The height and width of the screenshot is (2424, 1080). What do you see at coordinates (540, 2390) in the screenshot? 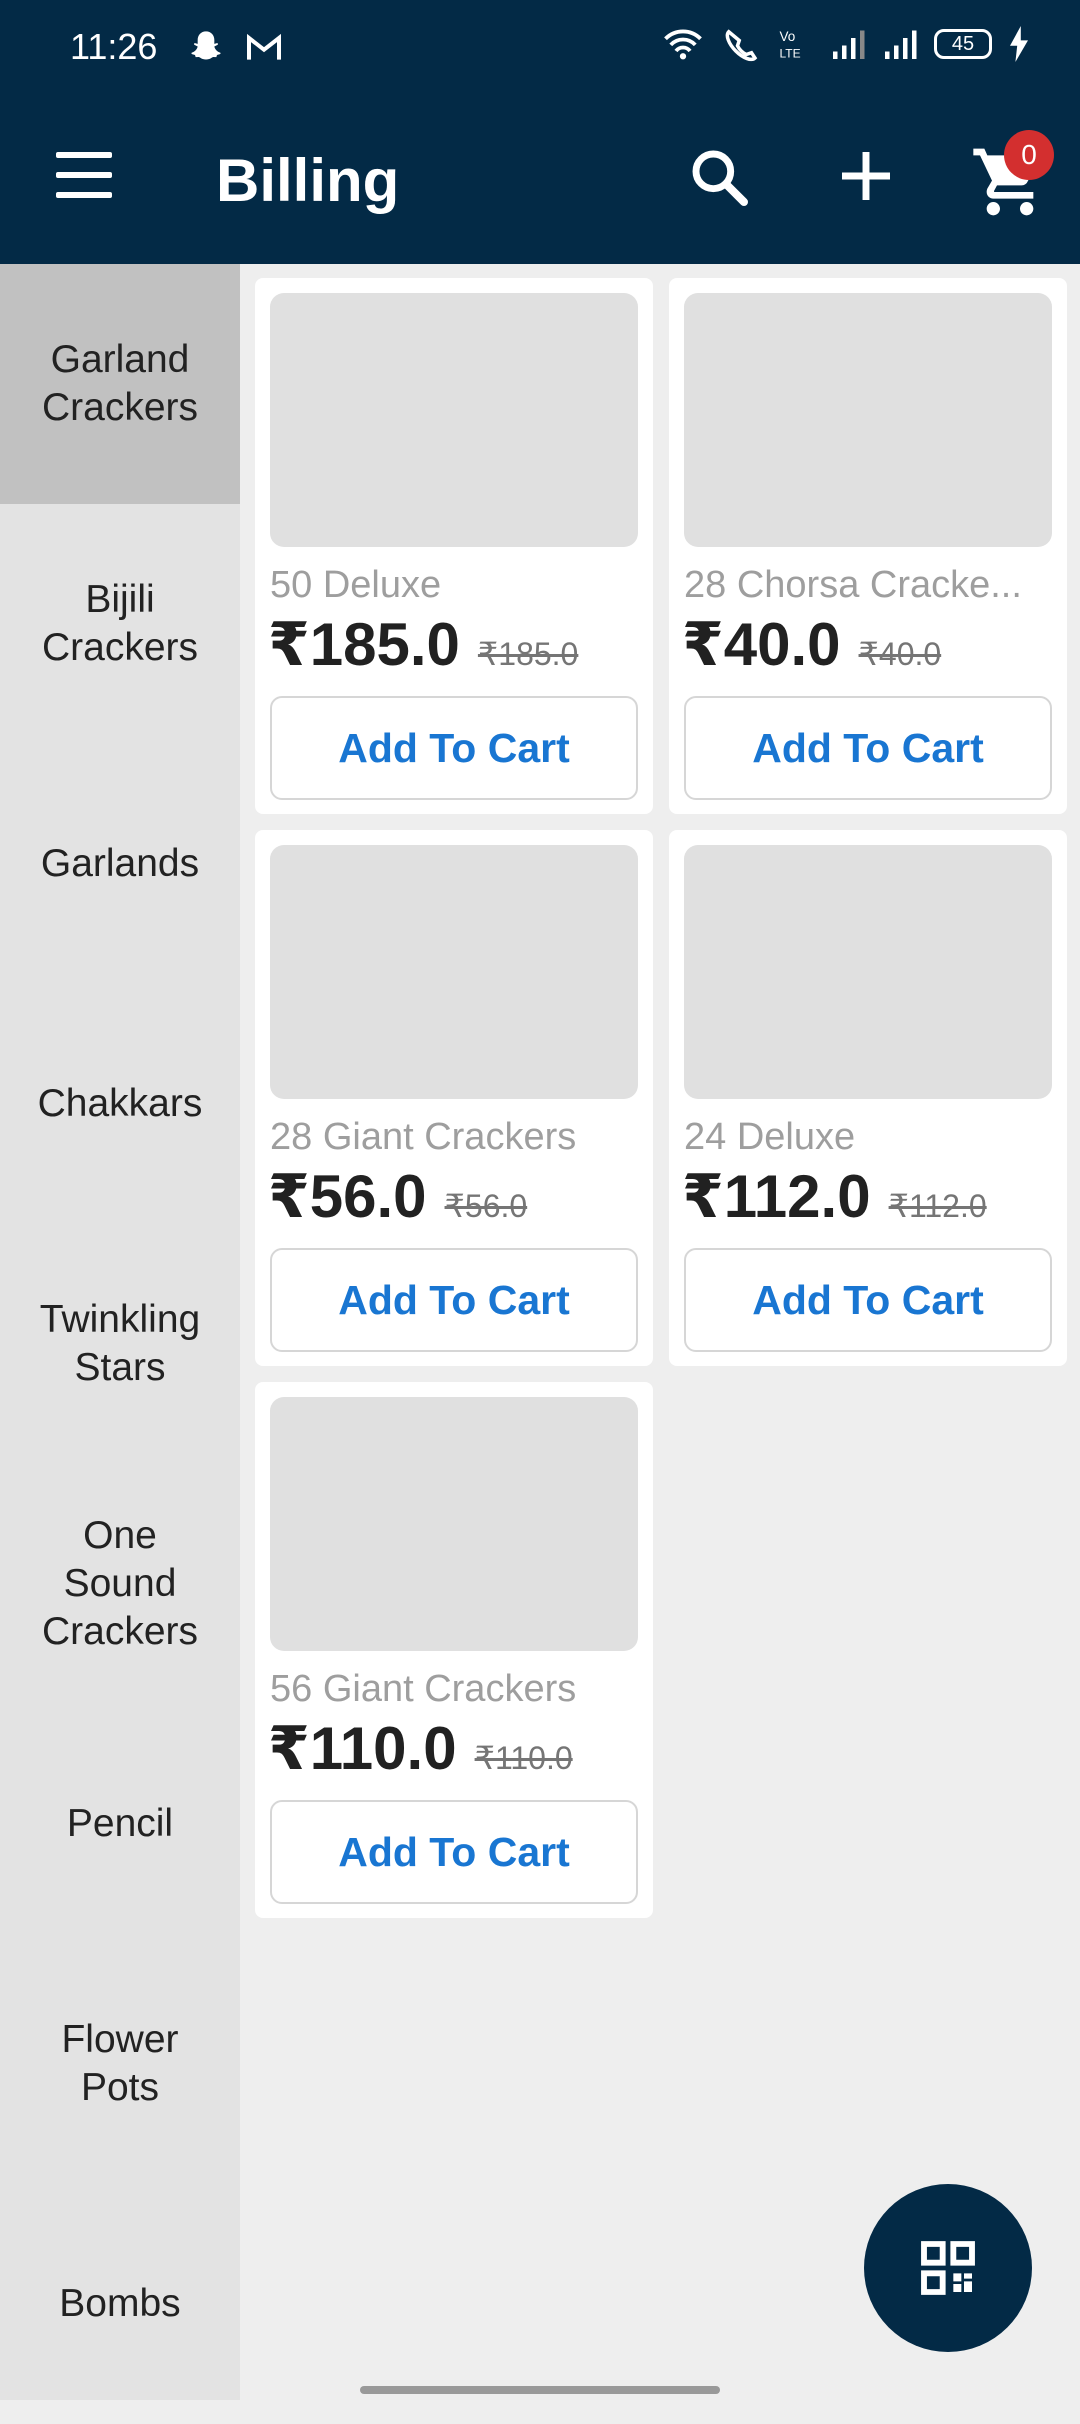
I see `gesture-nav-handle` at bounding box center [540, 2390].